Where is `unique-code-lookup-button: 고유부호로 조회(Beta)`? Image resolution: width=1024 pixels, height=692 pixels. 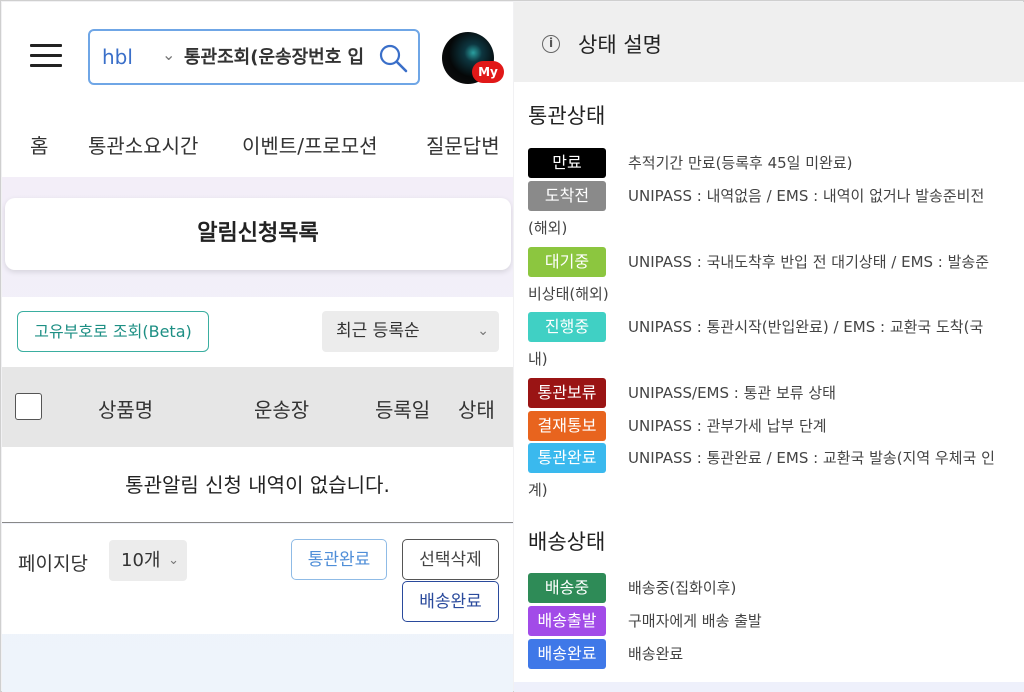
unique-code-lookup-button: 고유부호로 조회(Beta) is located at coordinates (113, 331).